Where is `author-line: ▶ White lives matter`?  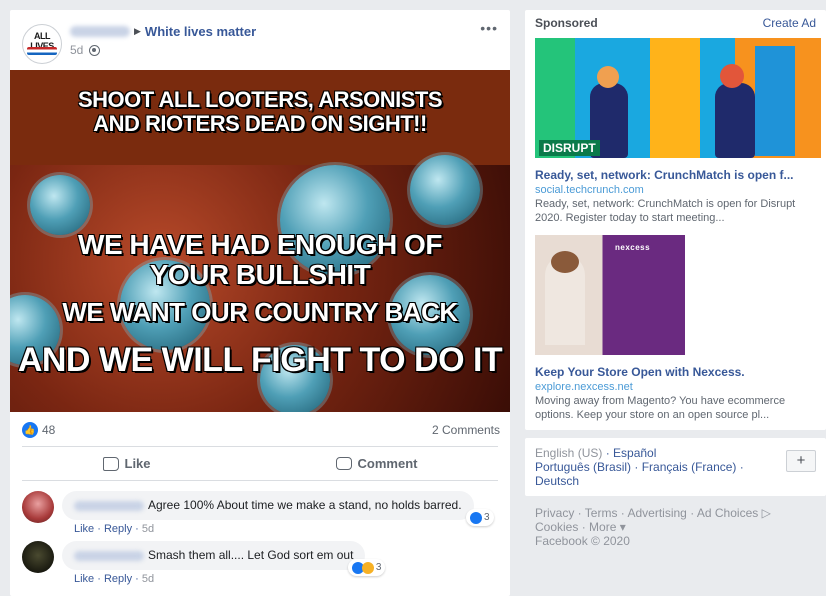
author-line: ▶ White lives matter is located at coordinates (163, 31).